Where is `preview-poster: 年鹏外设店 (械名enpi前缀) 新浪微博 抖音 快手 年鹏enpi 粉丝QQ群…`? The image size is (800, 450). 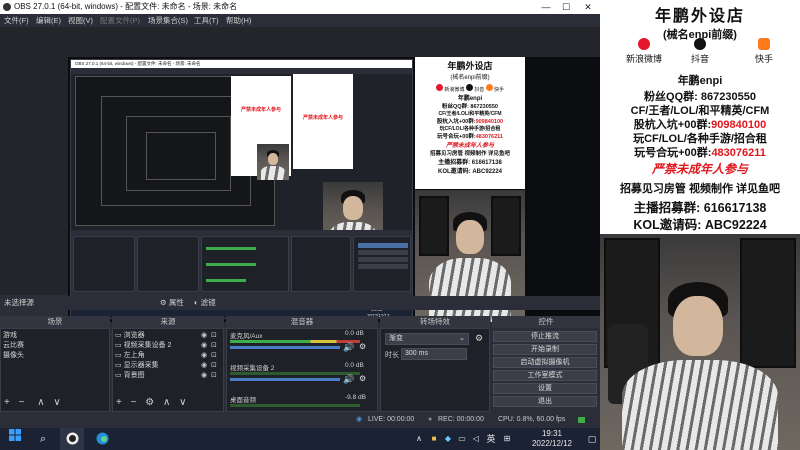
preview-poster: 年鹏外设店 (械名enpi前缀) 新浪微博 抖音 快手 年鹏enpi 粉丝QQ群… is located at coordinates (470, 123).